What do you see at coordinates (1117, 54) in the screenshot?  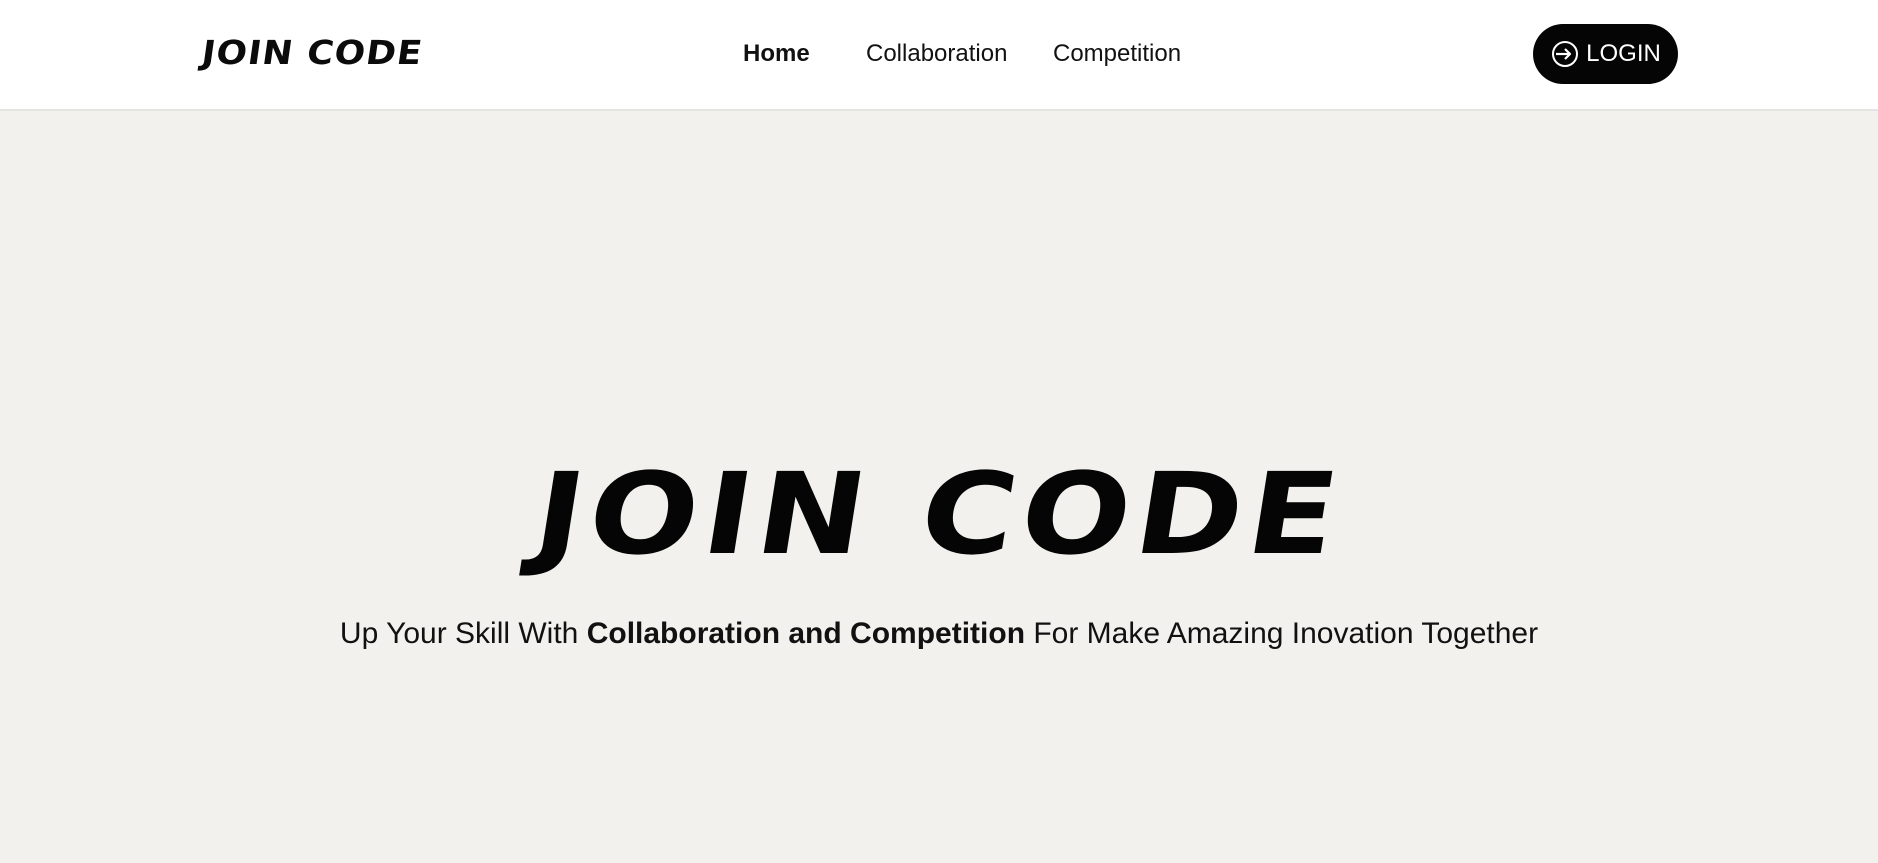 I see `nav-link-competition: Competition` at bounding box center [1117, 54].